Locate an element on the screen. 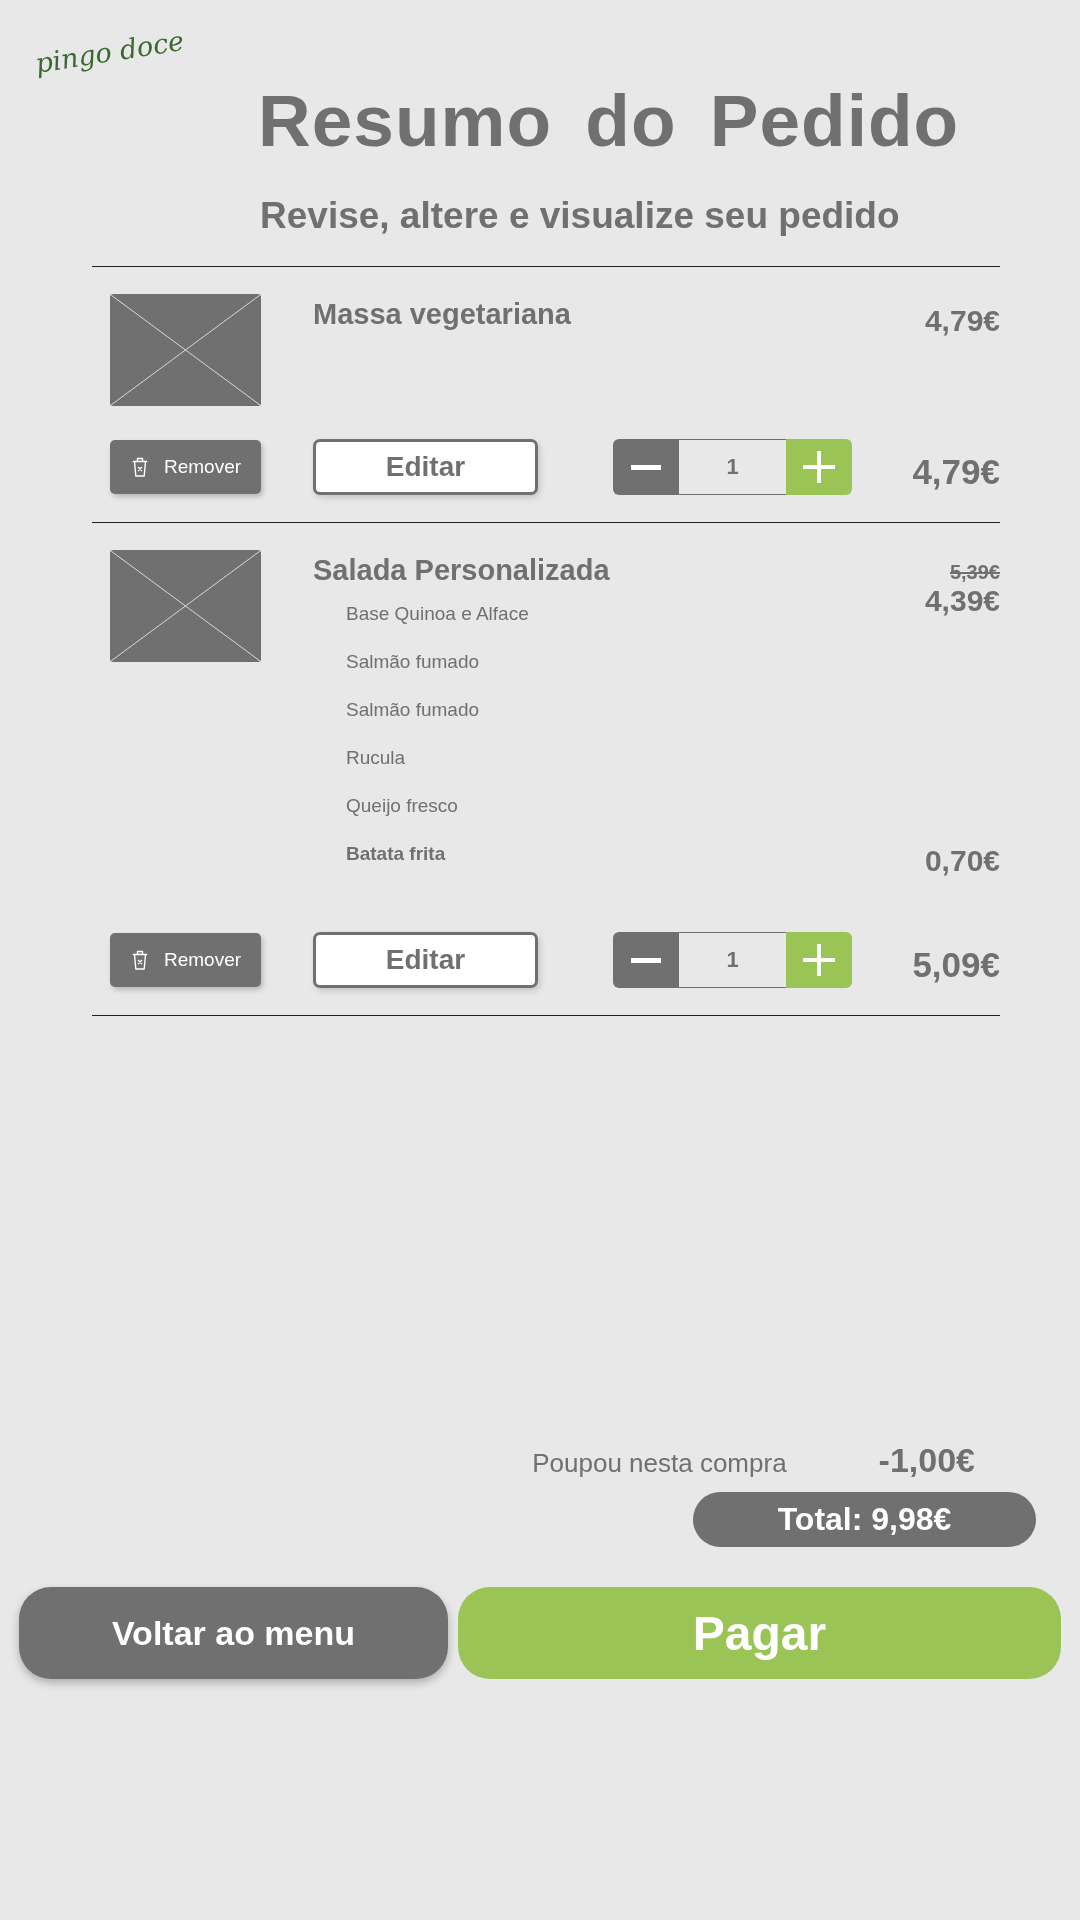  product-name: Massa vegetariana is located at coordinates (442, 314).